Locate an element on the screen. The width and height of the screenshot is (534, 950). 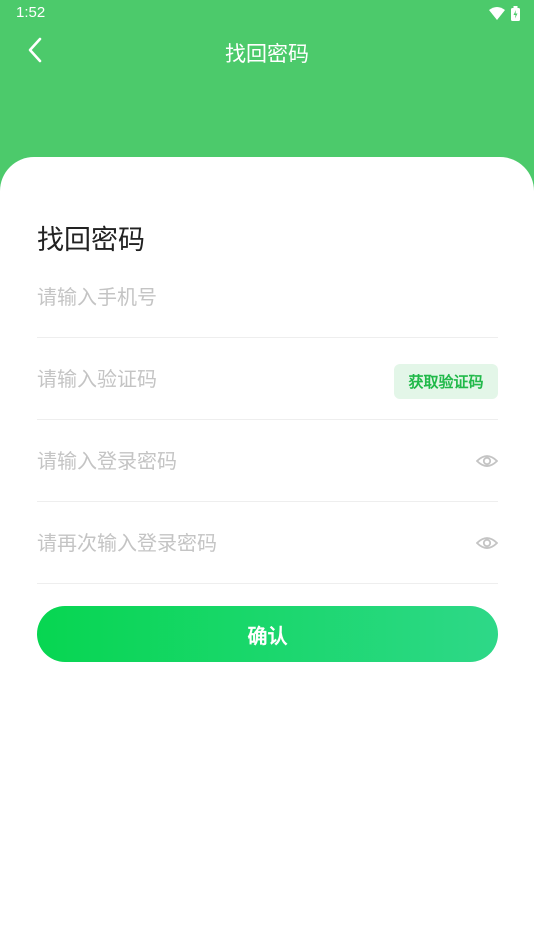
navigation-bar: 找回密码 is located at coordinates (267, 52).